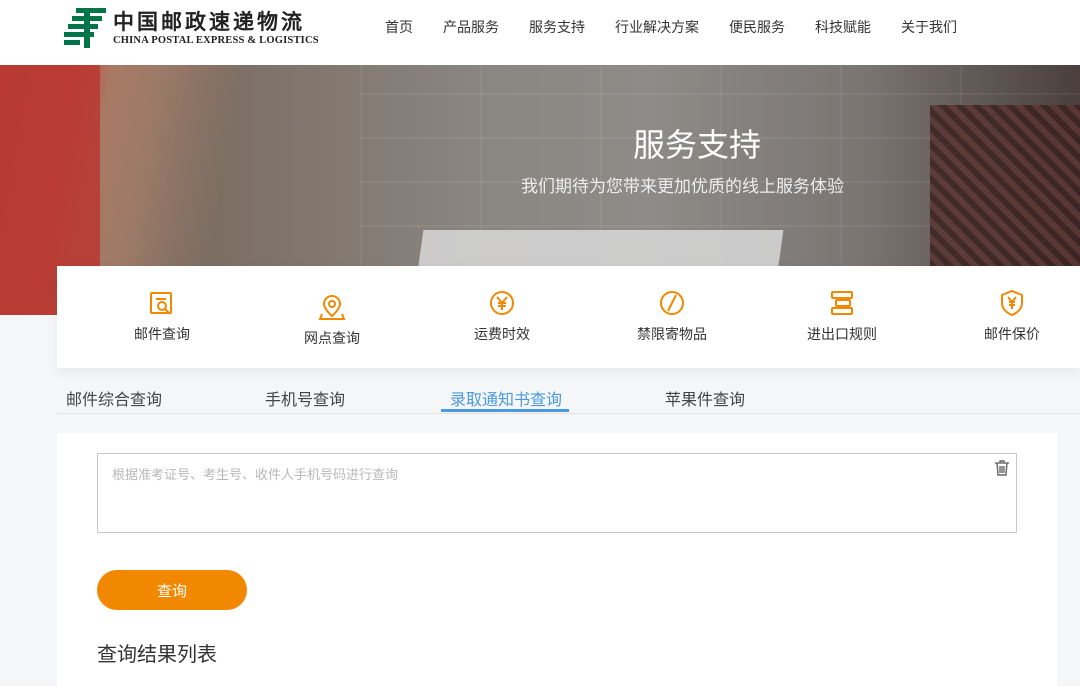 The image size is (1080, 686). Describe the element at coordinates (209, 21) in the screenshot. I see `logo-chinese-text: 中国邮政速递物流` at that location.